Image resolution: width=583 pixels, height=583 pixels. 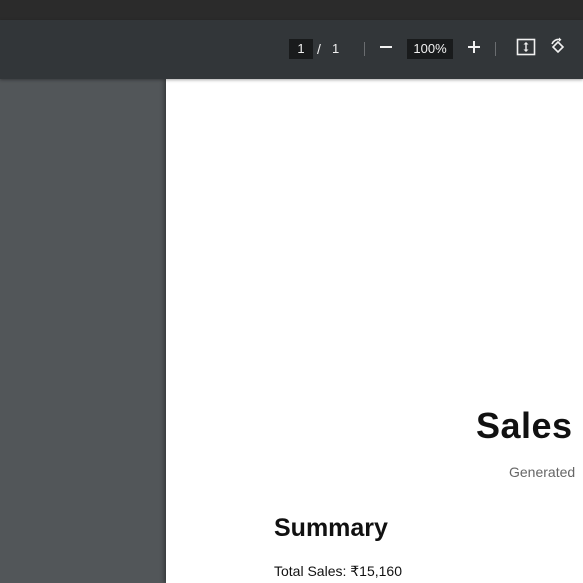 What do you see at coordinates (430, 49) in the screenshot?
I see `zoom-level-input: 100%` at bounding box center [430, 49].